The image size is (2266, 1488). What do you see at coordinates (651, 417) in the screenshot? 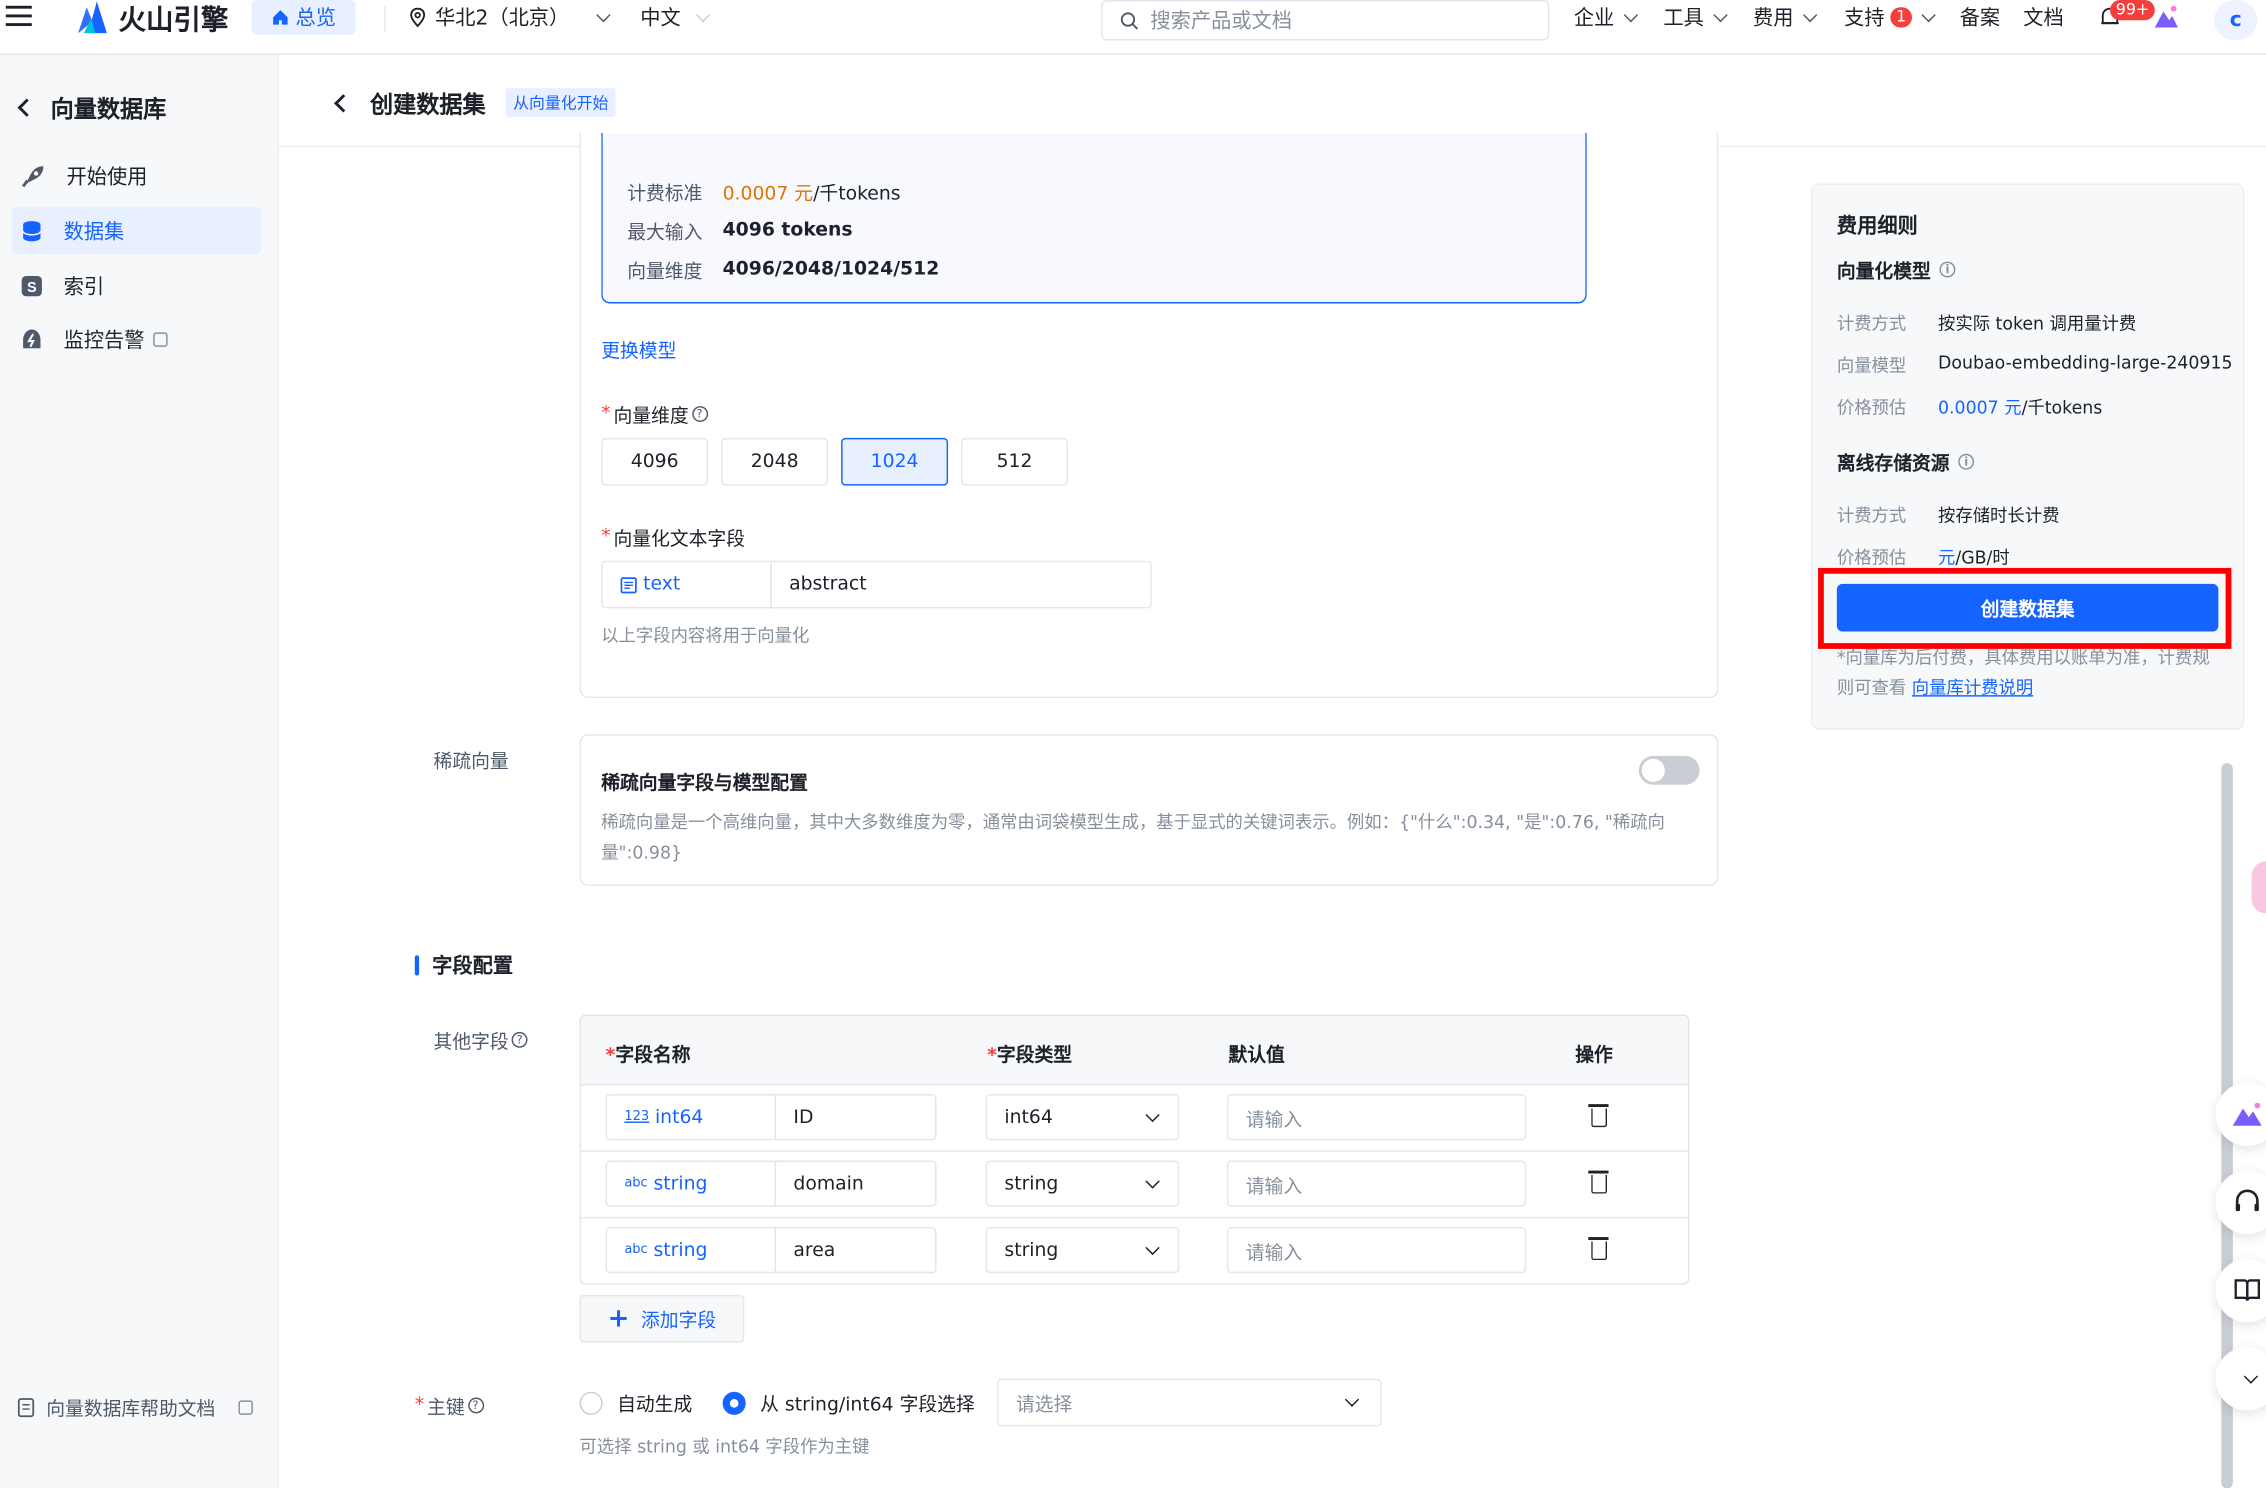
I see `vector-dim-label-text: 向量维度` at bounding box center [651, 417].